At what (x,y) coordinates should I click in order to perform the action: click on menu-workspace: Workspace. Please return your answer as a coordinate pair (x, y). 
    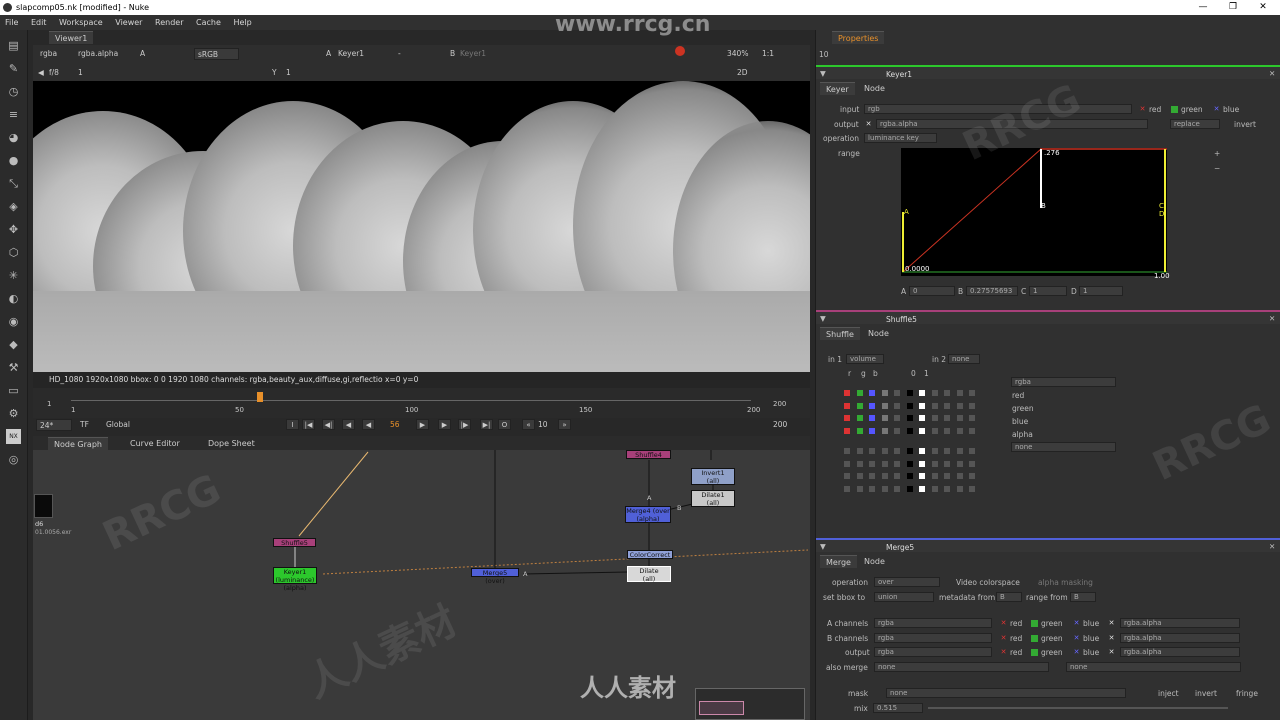
    Looking at the image, I should click on (81, 22).